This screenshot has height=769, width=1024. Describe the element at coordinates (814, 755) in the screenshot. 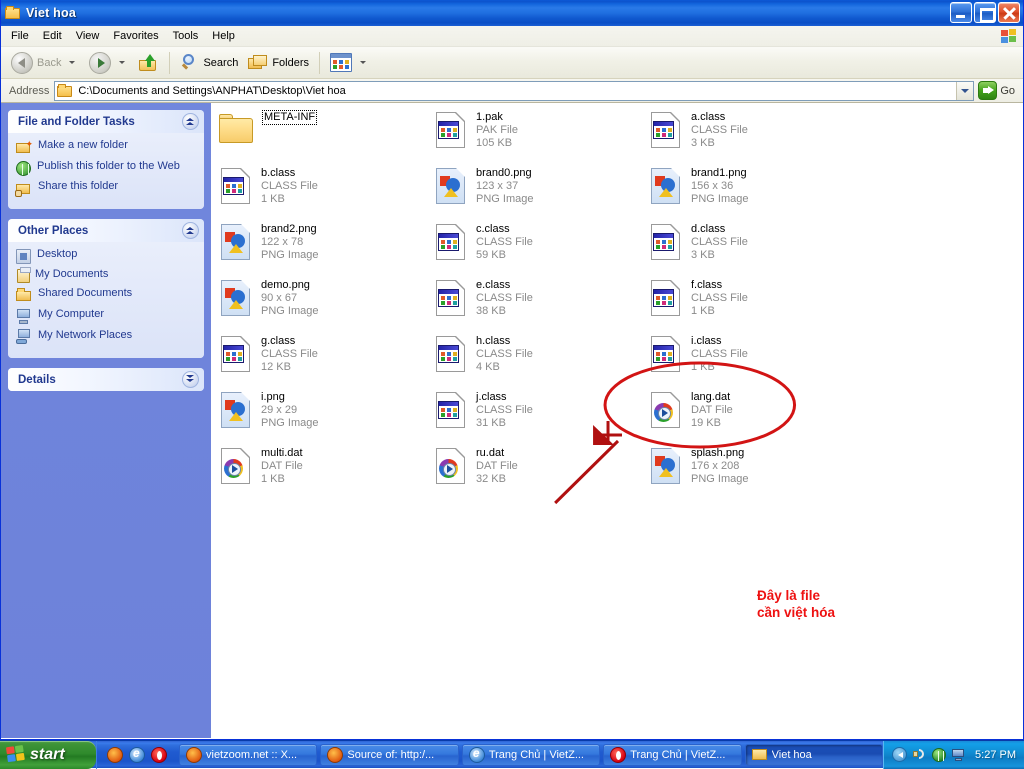

I see `taskbar-button: Viet hoa` at that location.